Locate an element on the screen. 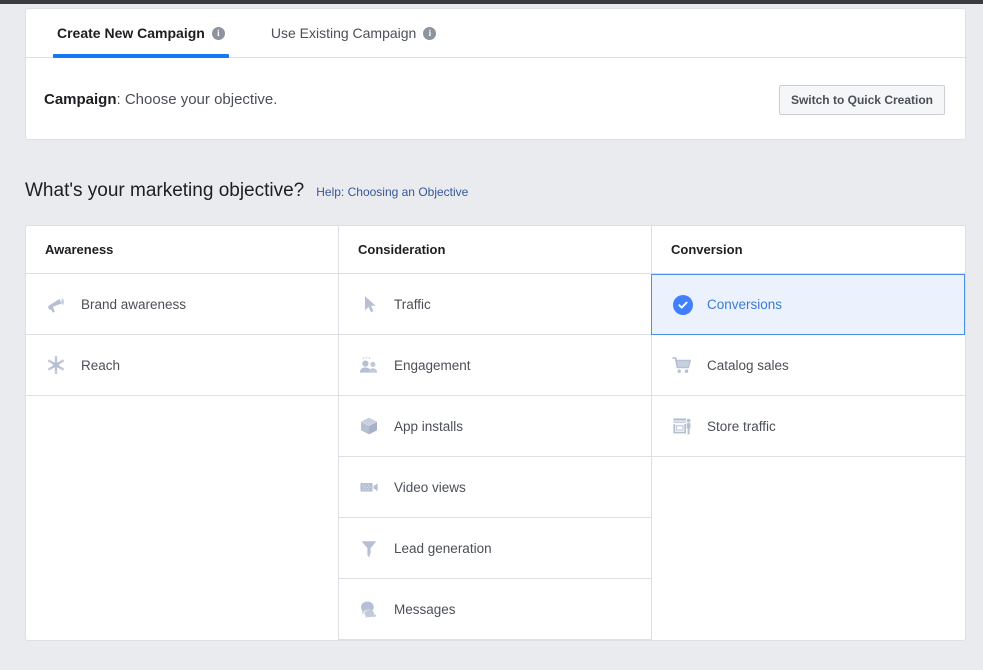 The width and height of the screenshot is (983, 670). objective-item-store-traffic: Store traffic is located at coordinates (808, 426).